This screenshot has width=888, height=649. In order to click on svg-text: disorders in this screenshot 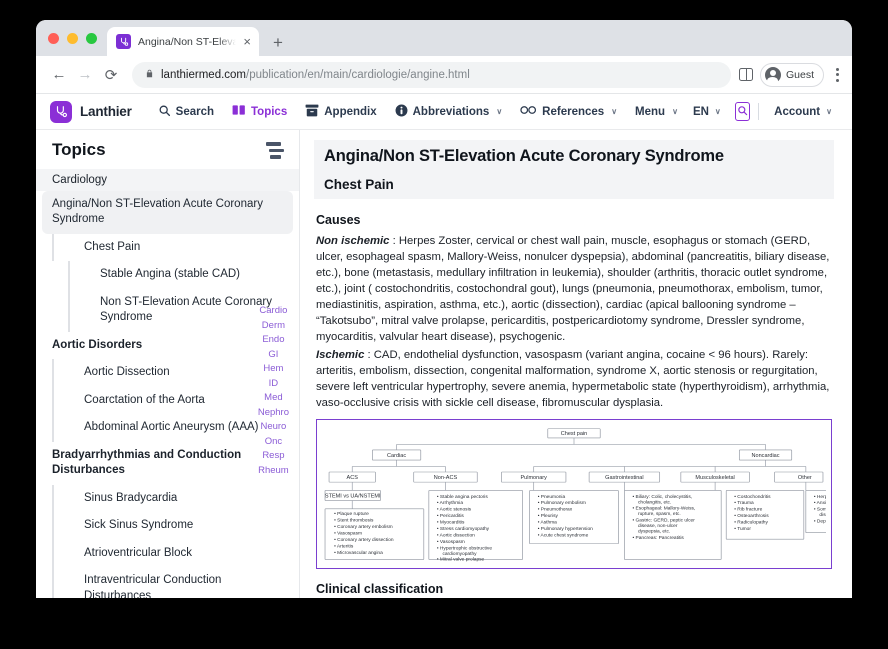, I will do `click(822, 515)`.